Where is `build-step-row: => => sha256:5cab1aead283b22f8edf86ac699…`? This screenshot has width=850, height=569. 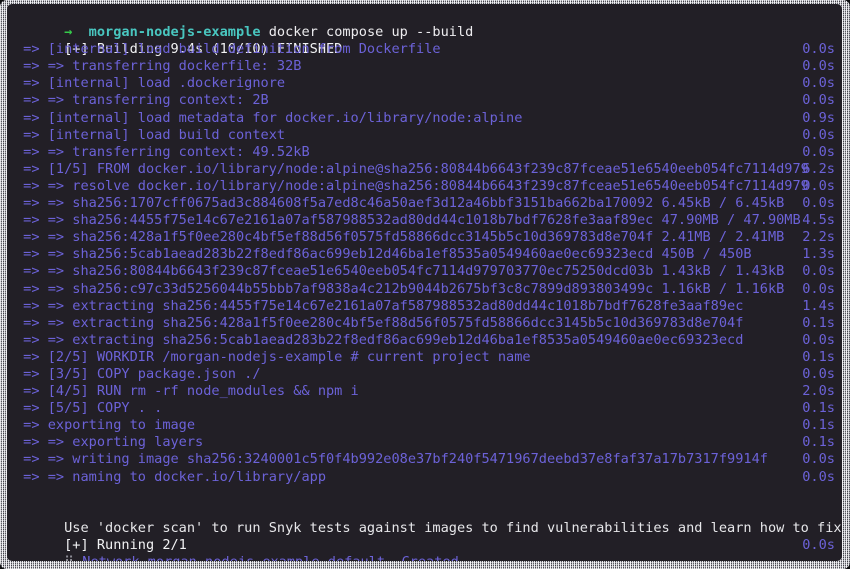
build-step-row: => => sha256:5cab1aead283b22f8edf86ac699… is located at coordinates (424, 254).